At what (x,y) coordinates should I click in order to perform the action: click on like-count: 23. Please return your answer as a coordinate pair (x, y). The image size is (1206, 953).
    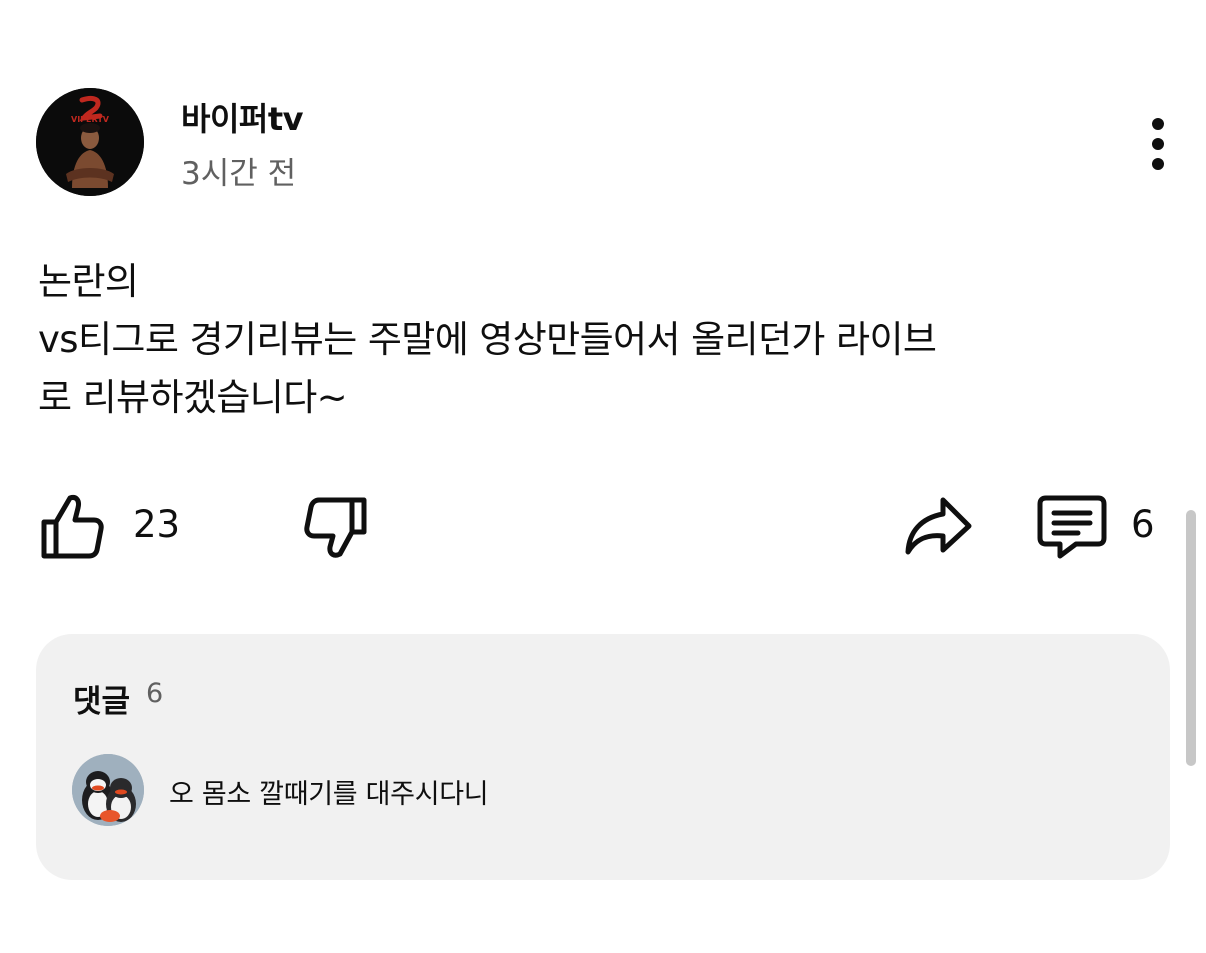
    Looking at the image, I should click on (157, 524).